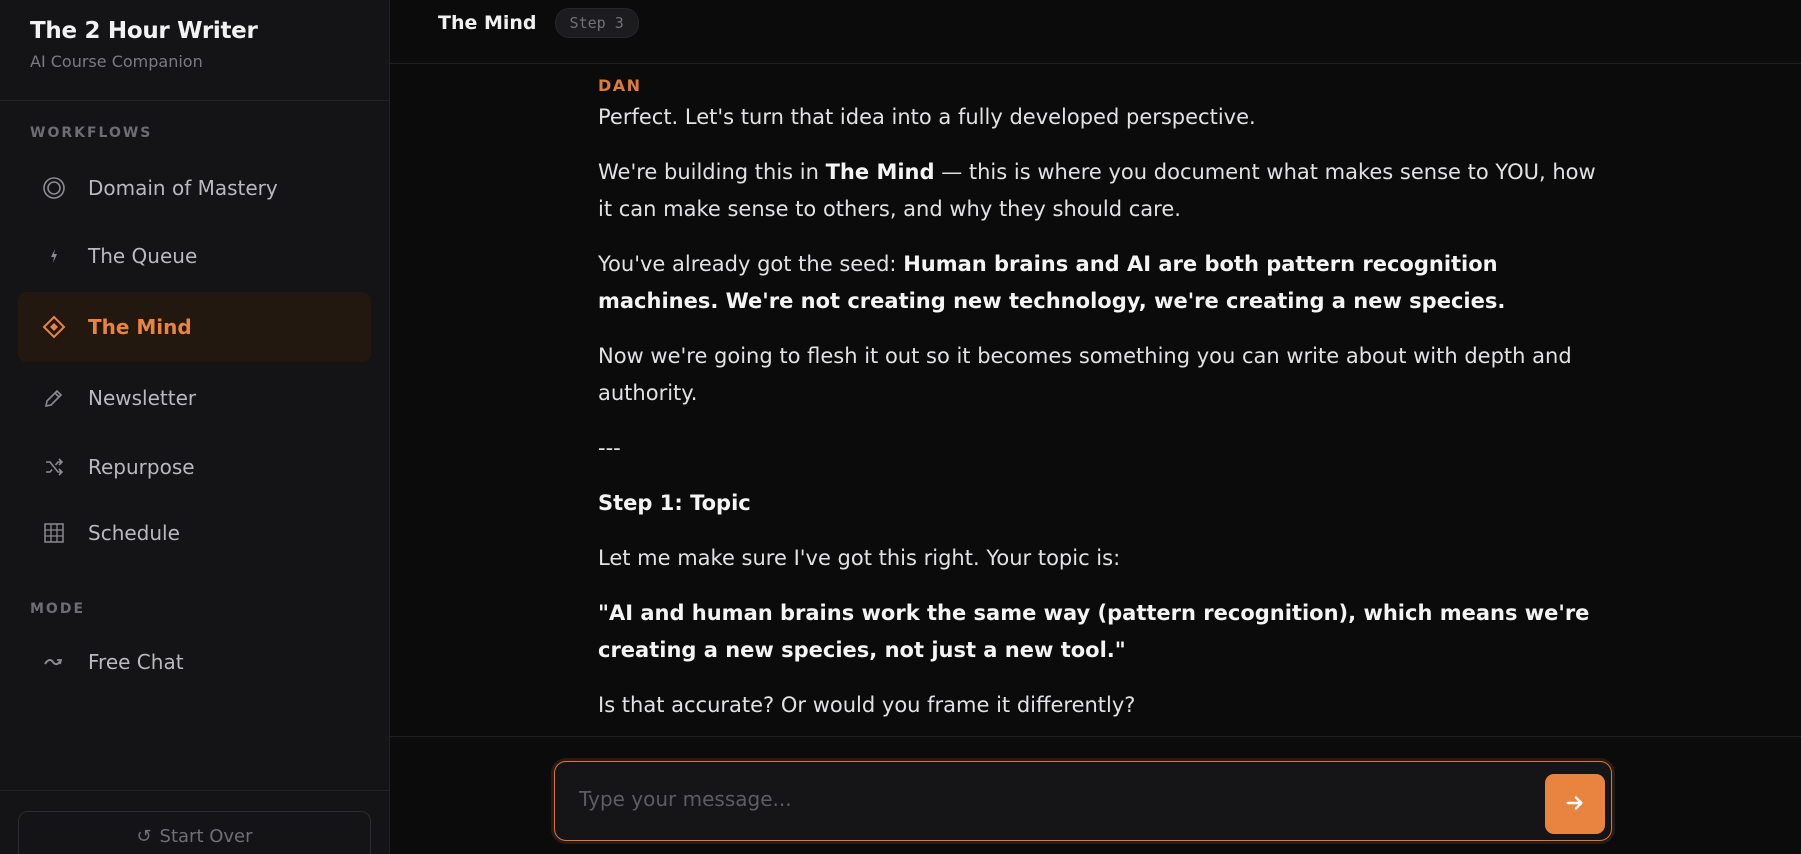 This screenshot has height=854, width=1801. What do you see at coordinates (54, 533) in the screenshot?
I see `grid-icon` at bounding box center [54, 533].